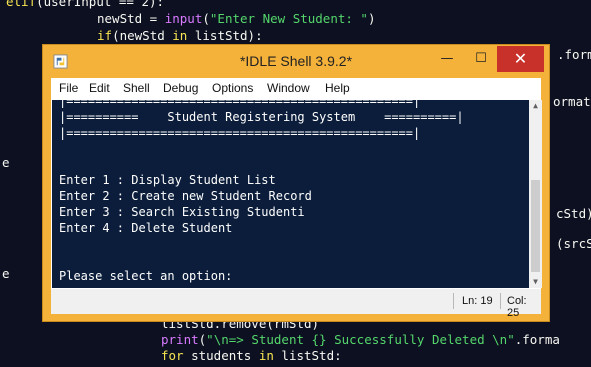 The image size is (591, 367). I want to click on menu-edit: Edit, so click(99, 88).